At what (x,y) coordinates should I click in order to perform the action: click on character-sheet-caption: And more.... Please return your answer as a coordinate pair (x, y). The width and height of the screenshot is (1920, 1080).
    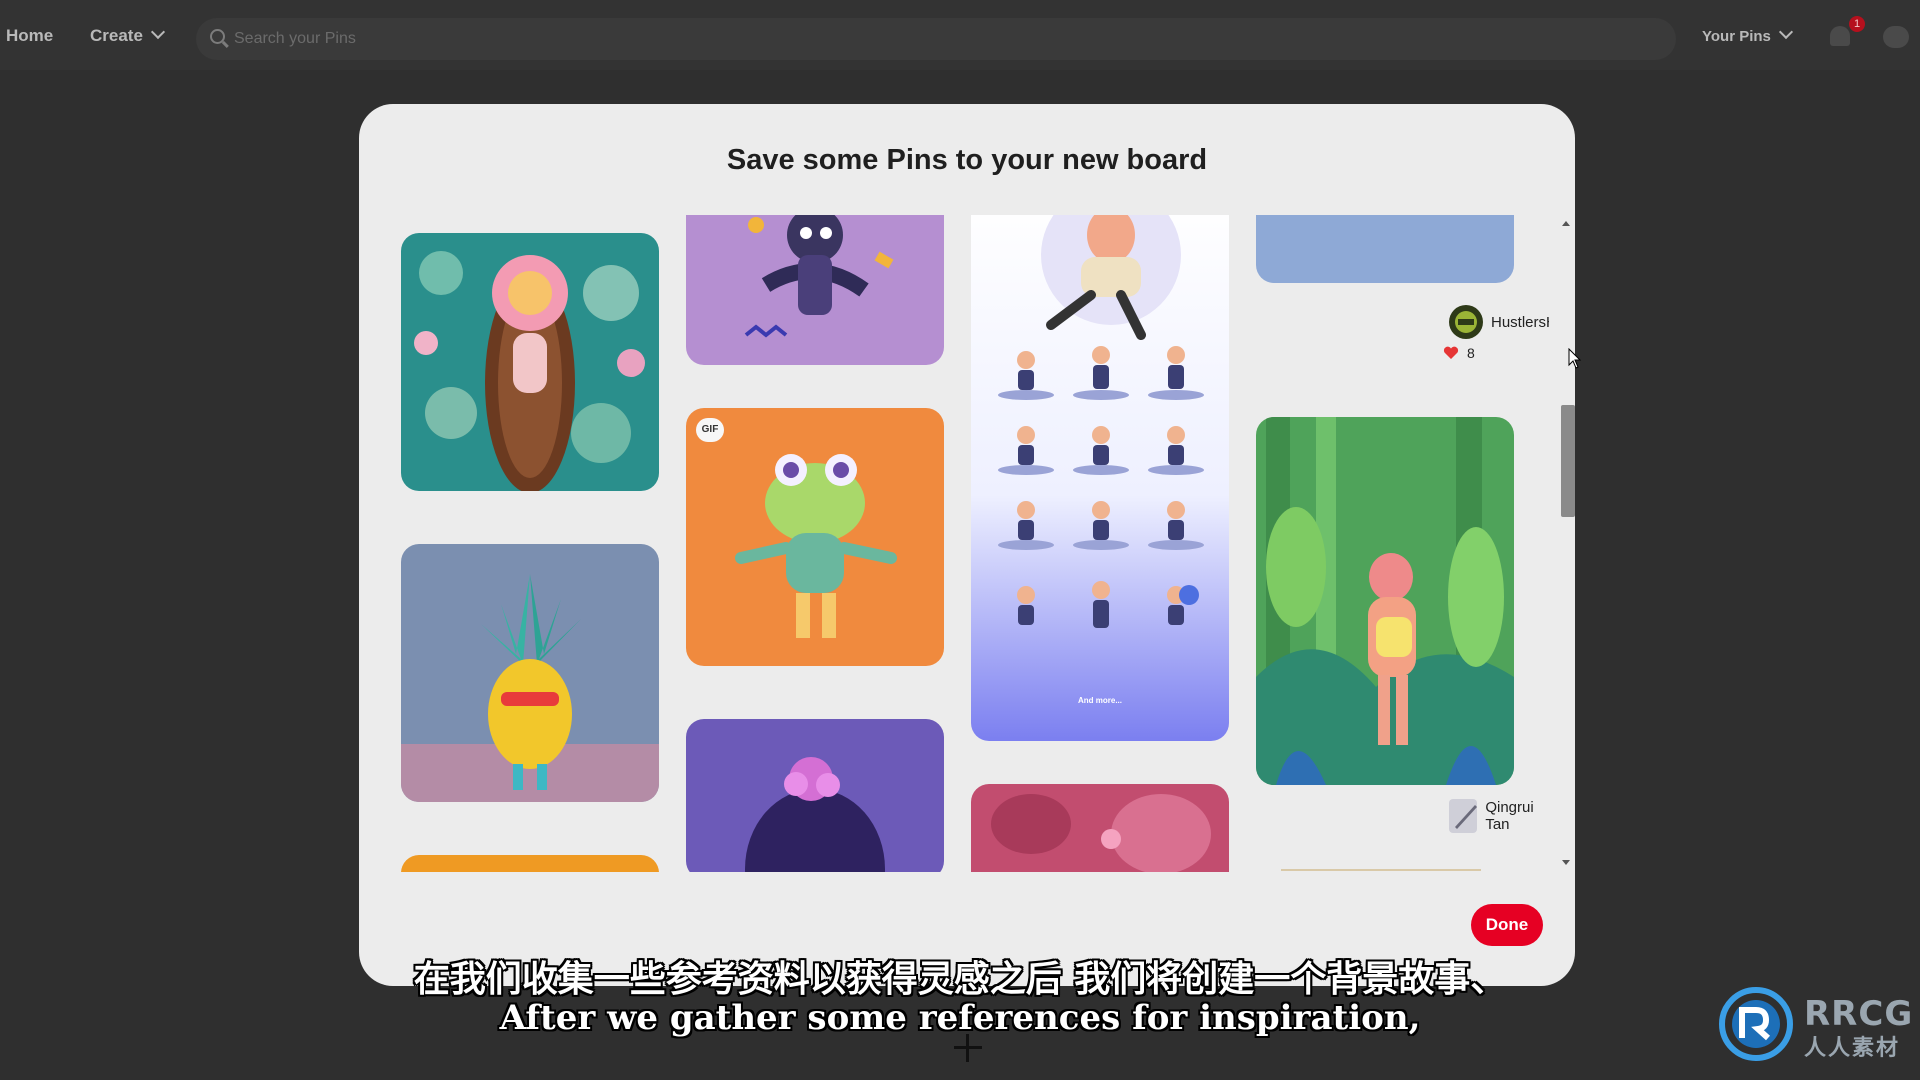
    Looking at the image, I should click on (1100, 700).